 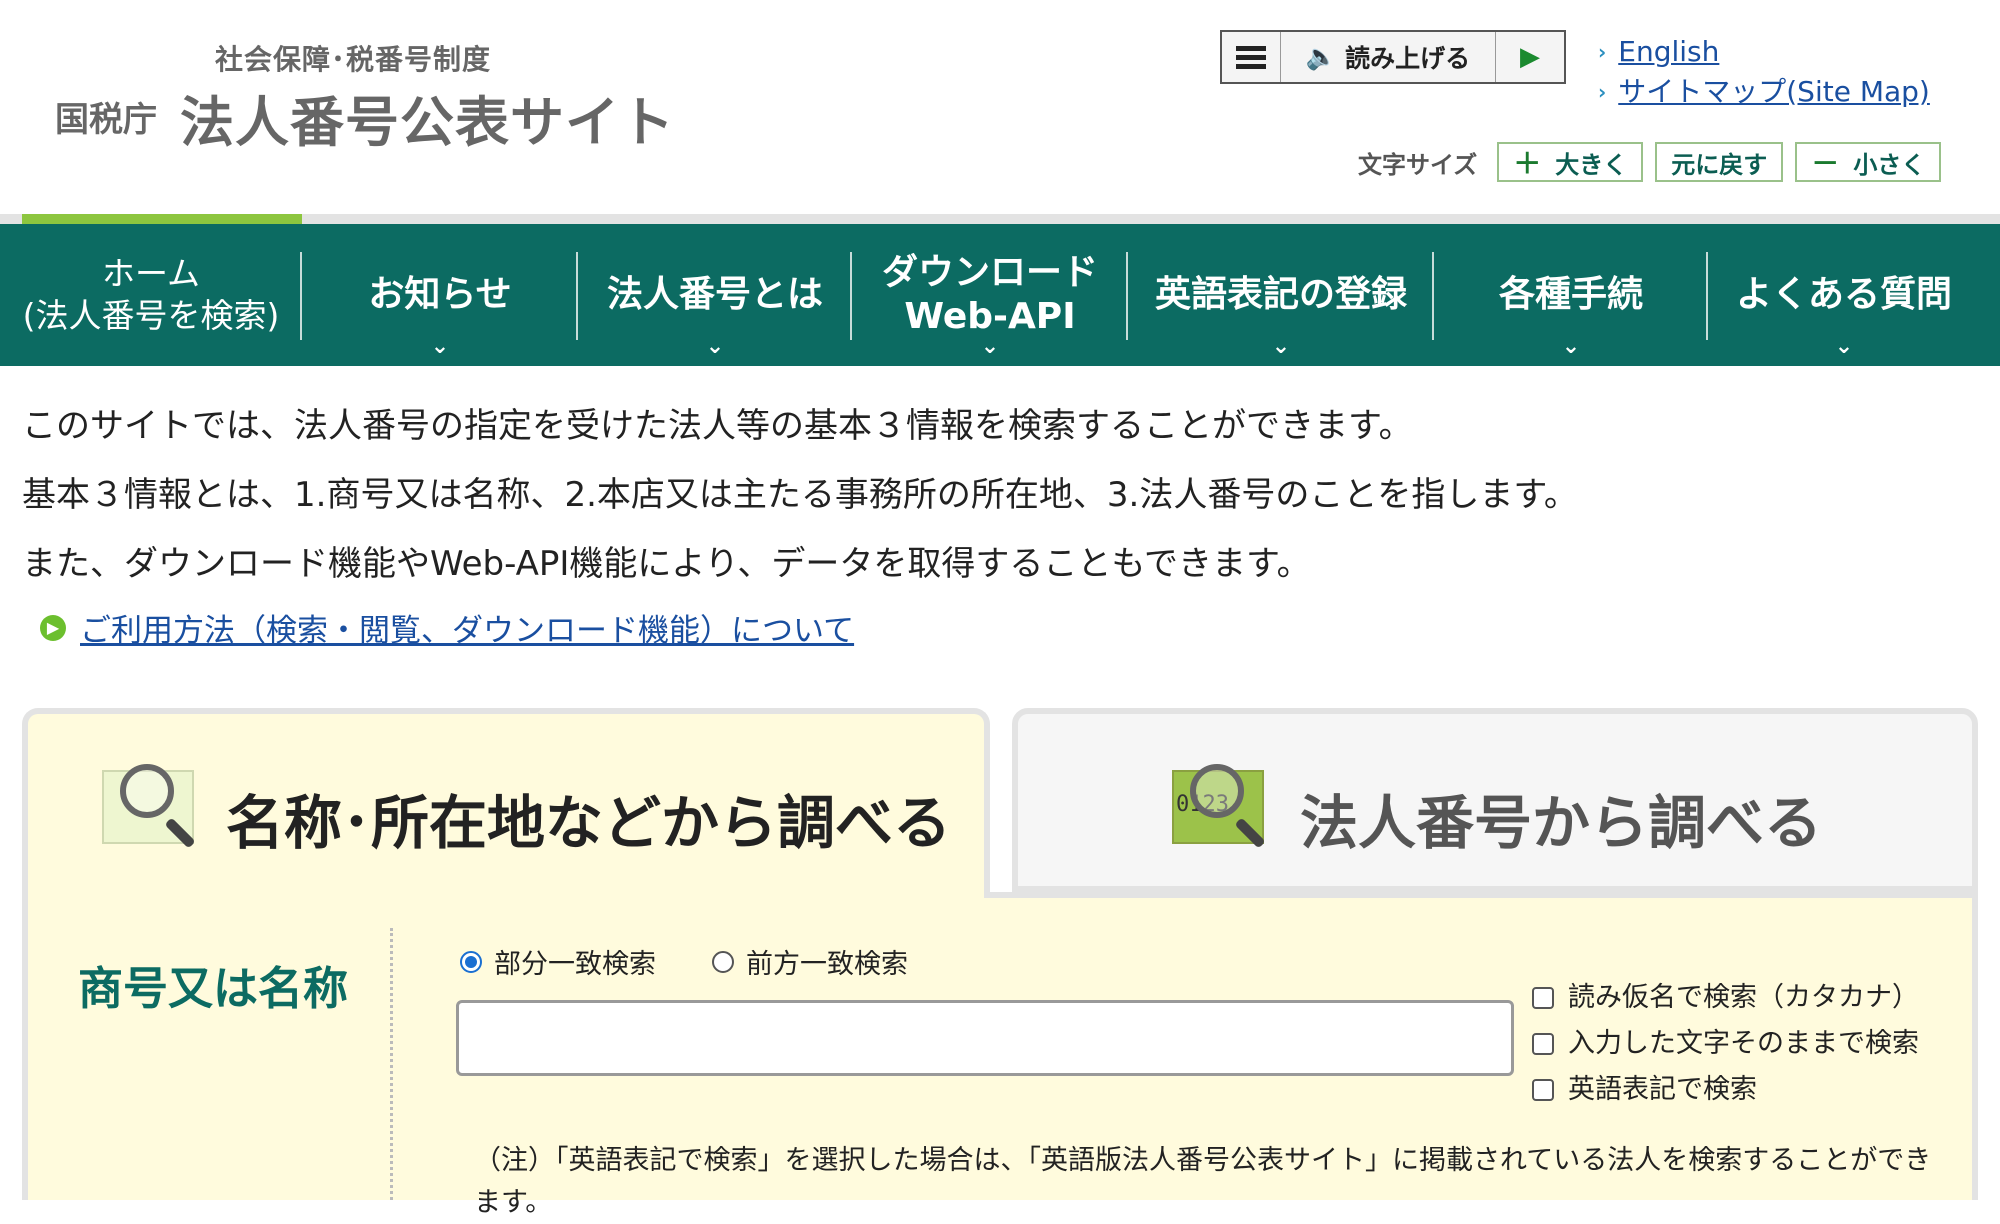 What do you see at coordinates (1650, 162) in the screenshot?
I see `font-size-controls: 文字サイズ ＋ 大きく 元に戻す － 小さく` at bounding box center [1650, 162].